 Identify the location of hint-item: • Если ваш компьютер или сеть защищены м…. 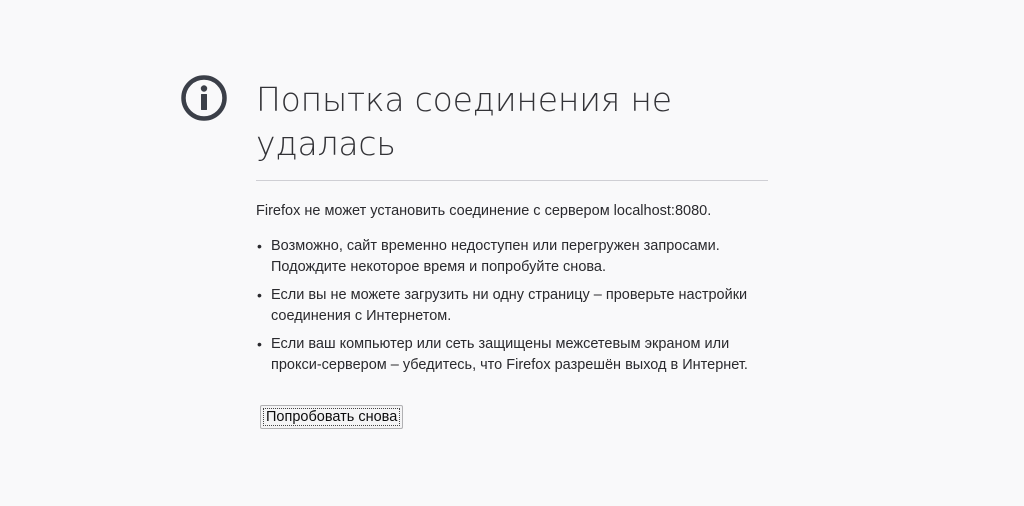
(512, 355).